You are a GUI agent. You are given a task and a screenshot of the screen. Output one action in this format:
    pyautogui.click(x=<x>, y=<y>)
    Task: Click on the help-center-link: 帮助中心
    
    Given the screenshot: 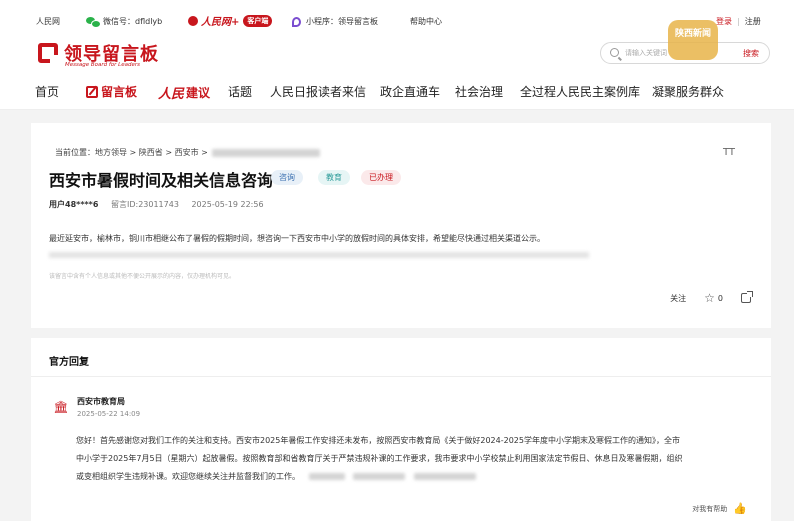 What is the action you would take?
    pyautogui.click(x=426, y=21)
    